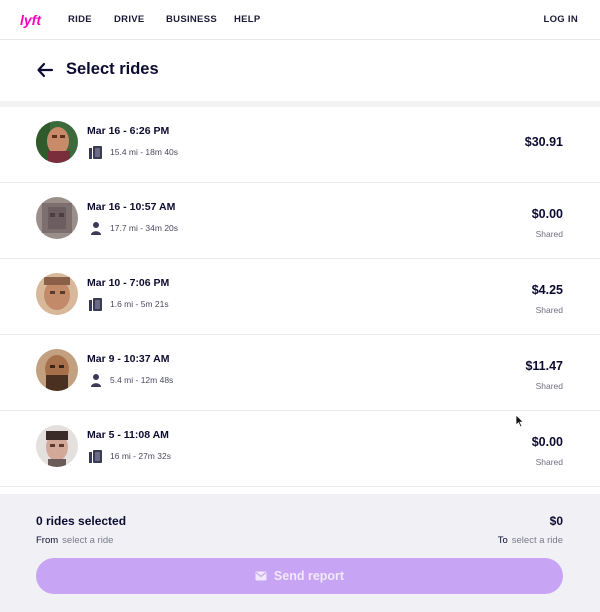 The image size is (600, 612). Describe the element at coordinates (144, 228) in the screenshot. I see `ride-distance-duration: 17.7 mi - 34m 20s` at that location.